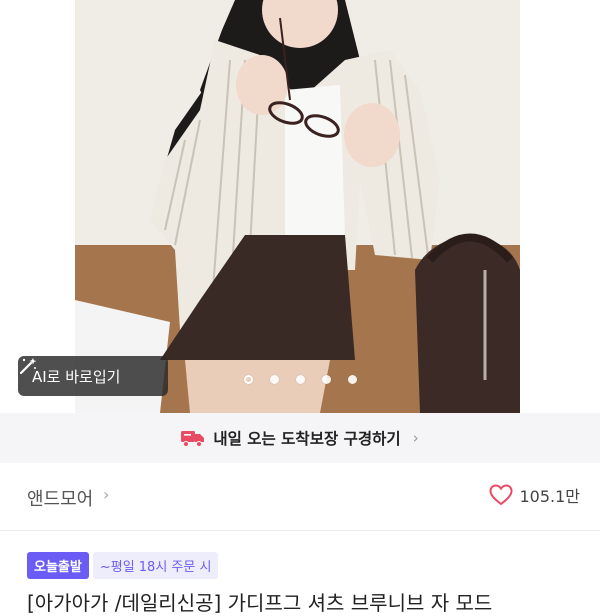 The height and width of the screenshot is (616, 600). What do you see at coordinates (501, 495) in the screenshot?
I see `heart-icon` at bounding box center [501, 495].